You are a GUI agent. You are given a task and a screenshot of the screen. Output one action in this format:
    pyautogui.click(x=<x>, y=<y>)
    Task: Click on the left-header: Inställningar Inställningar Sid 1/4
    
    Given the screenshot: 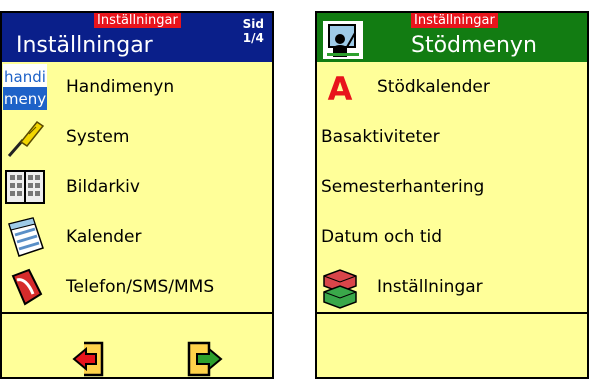 What is the action you would take?
    pyautogui.click(x=137, y=37)
    